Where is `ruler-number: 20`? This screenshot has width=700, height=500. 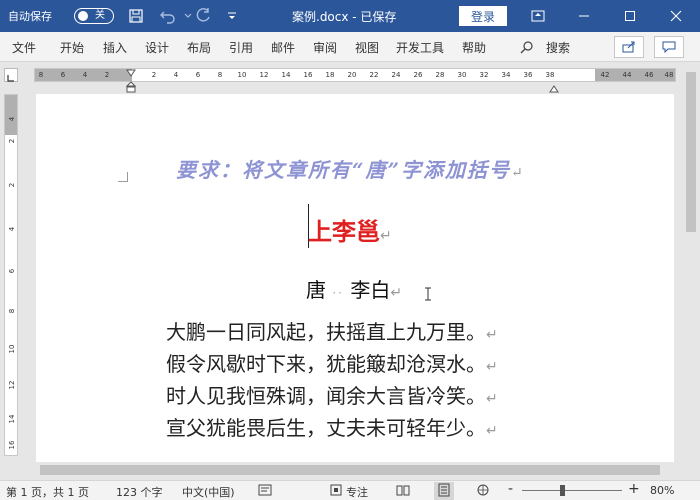 ruler-number: 20 is located at coordinates (352, 75).